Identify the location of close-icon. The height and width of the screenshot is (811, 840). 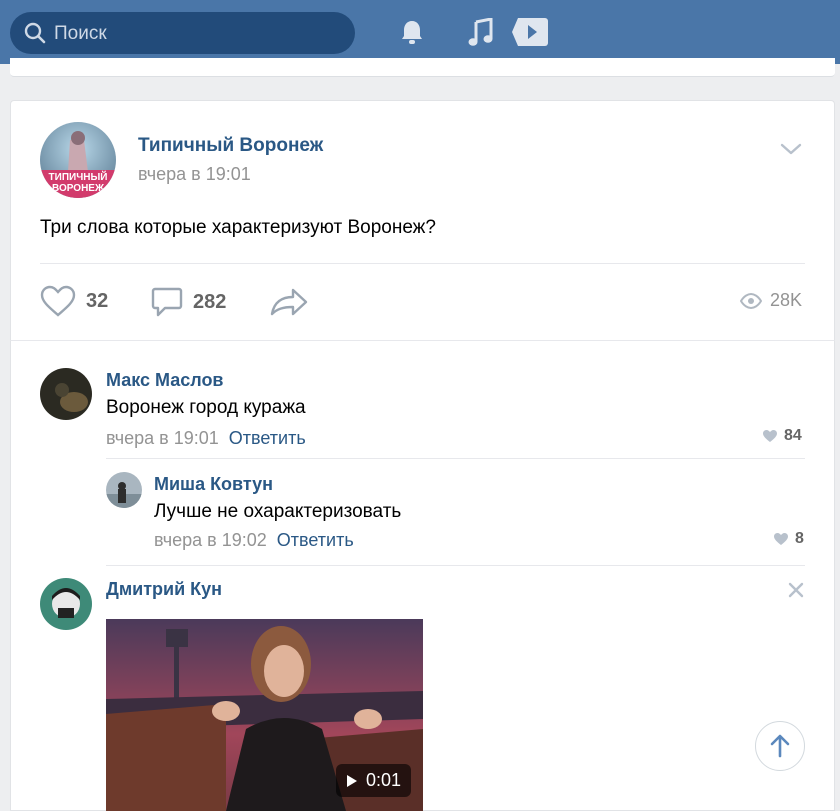
(796, 590).